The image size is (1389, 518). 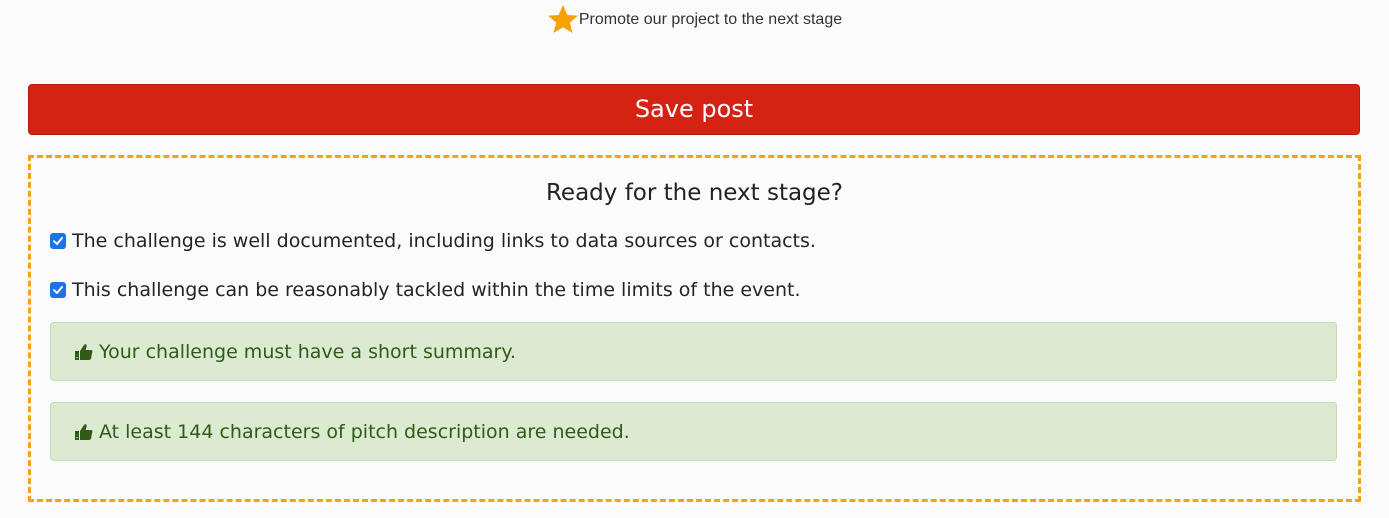 I want to click on checklist-title: Ready for the next stage?, so click(x=694, y=193).